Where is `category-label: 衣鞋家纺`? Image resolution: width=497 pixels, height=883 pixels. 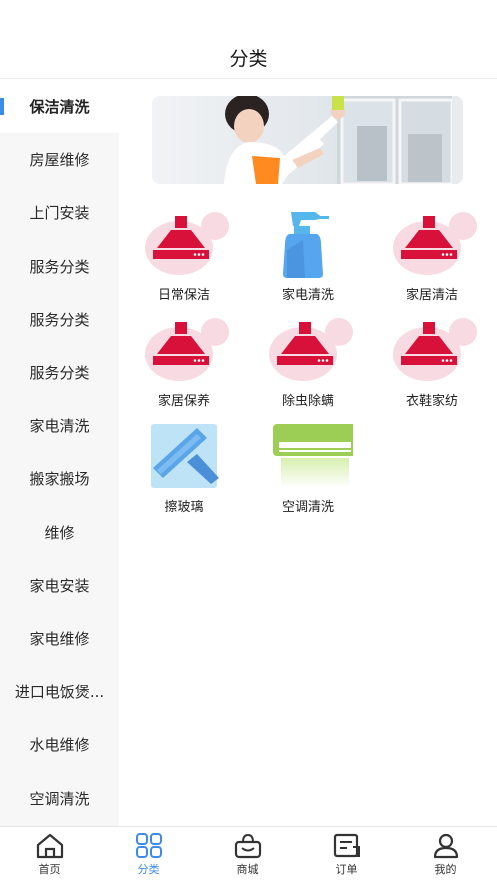
category-label: 衣鞋家纺 is located at coordinates (431, 401).